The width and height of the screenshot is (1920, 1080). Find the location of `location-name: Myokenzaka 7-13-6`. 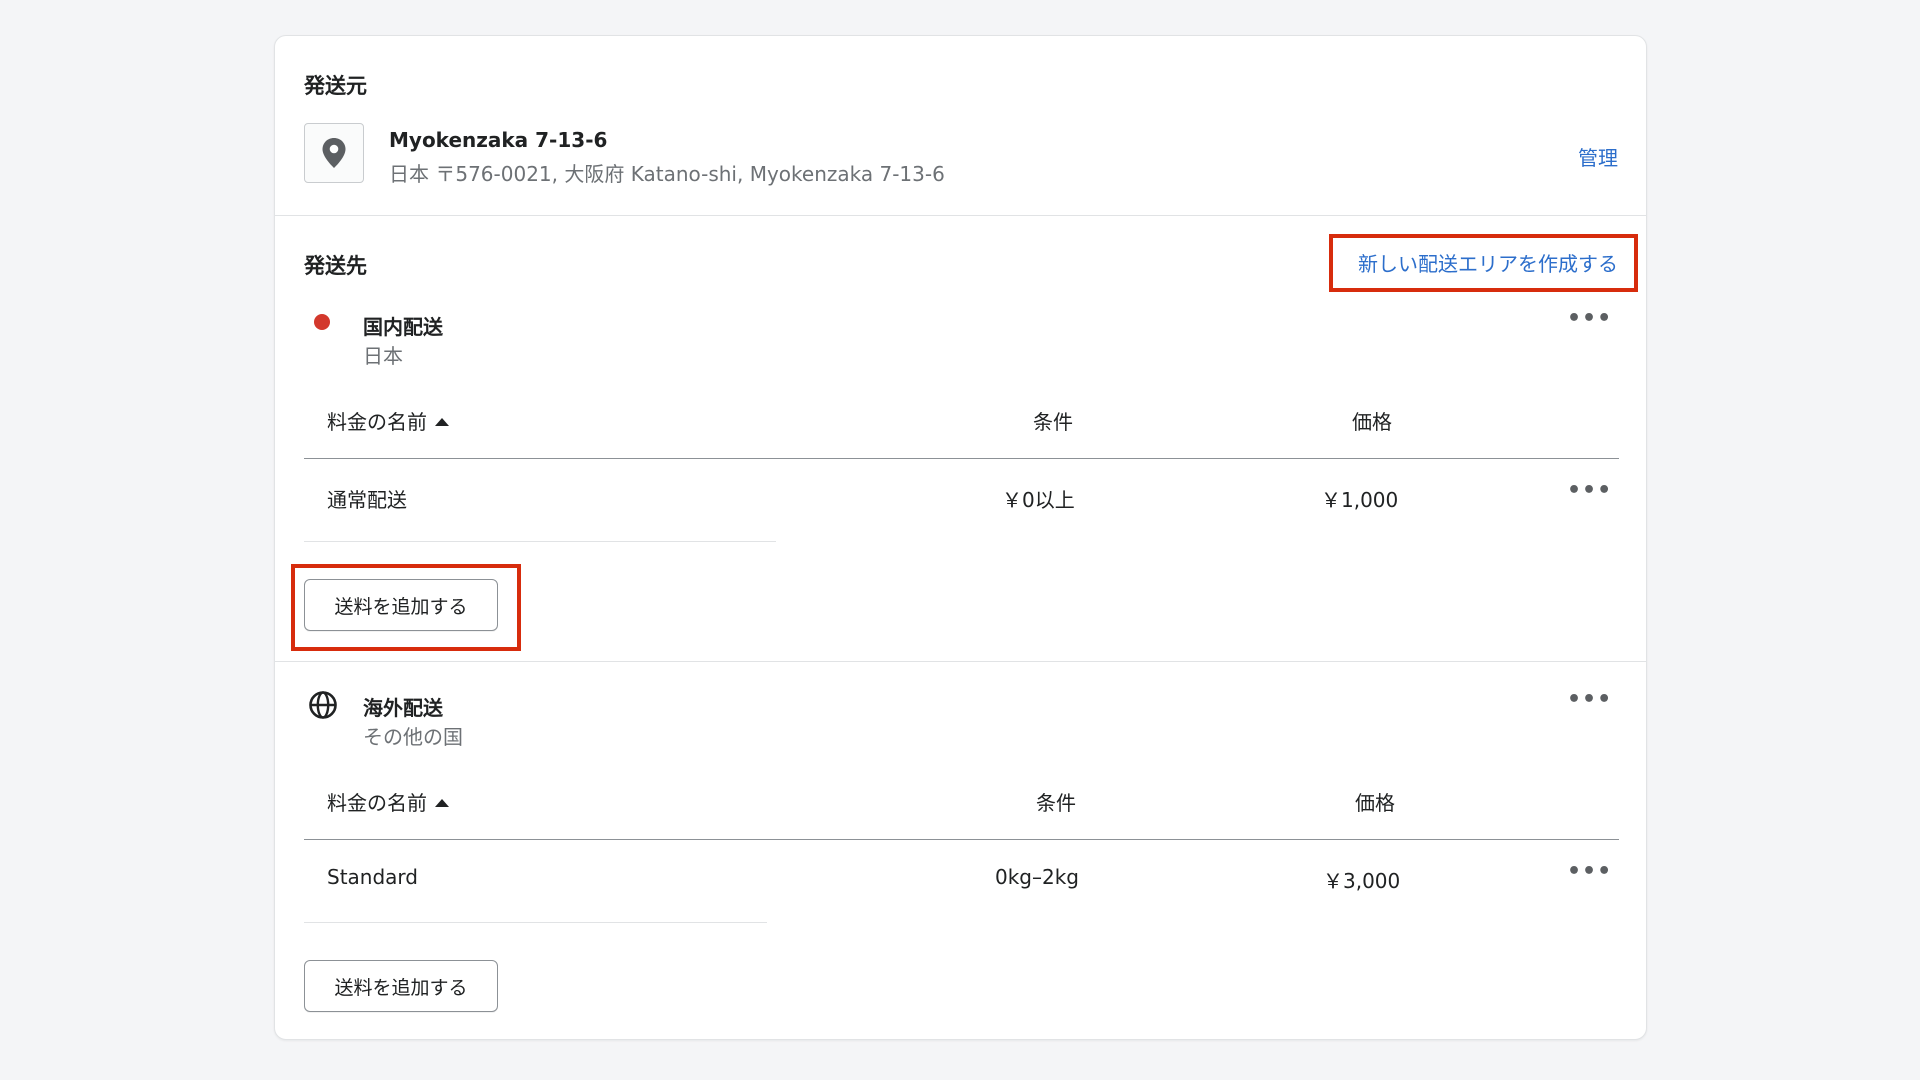

location-name: Myokenzaka 7-13-6 is located at coordinates (498, 140).